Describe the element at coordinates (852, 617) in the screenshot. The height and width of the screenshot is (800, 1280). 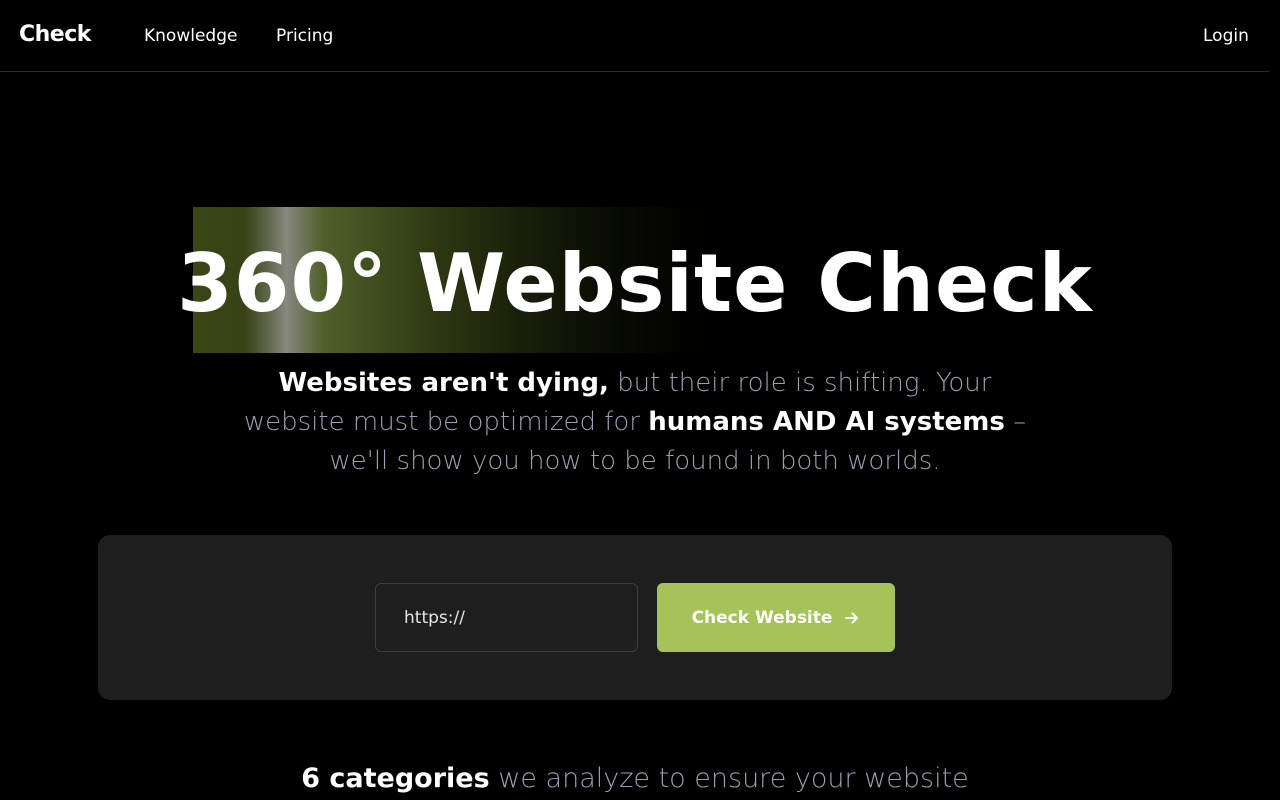
I see `arrow-right-icon` at that location.